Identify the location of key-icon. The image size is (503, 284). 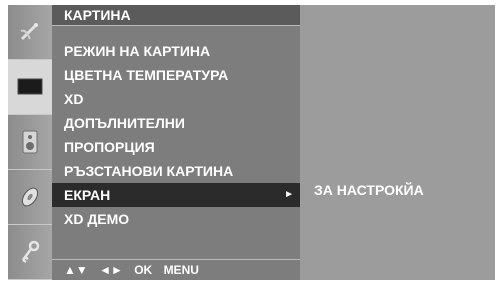
(30, 252).